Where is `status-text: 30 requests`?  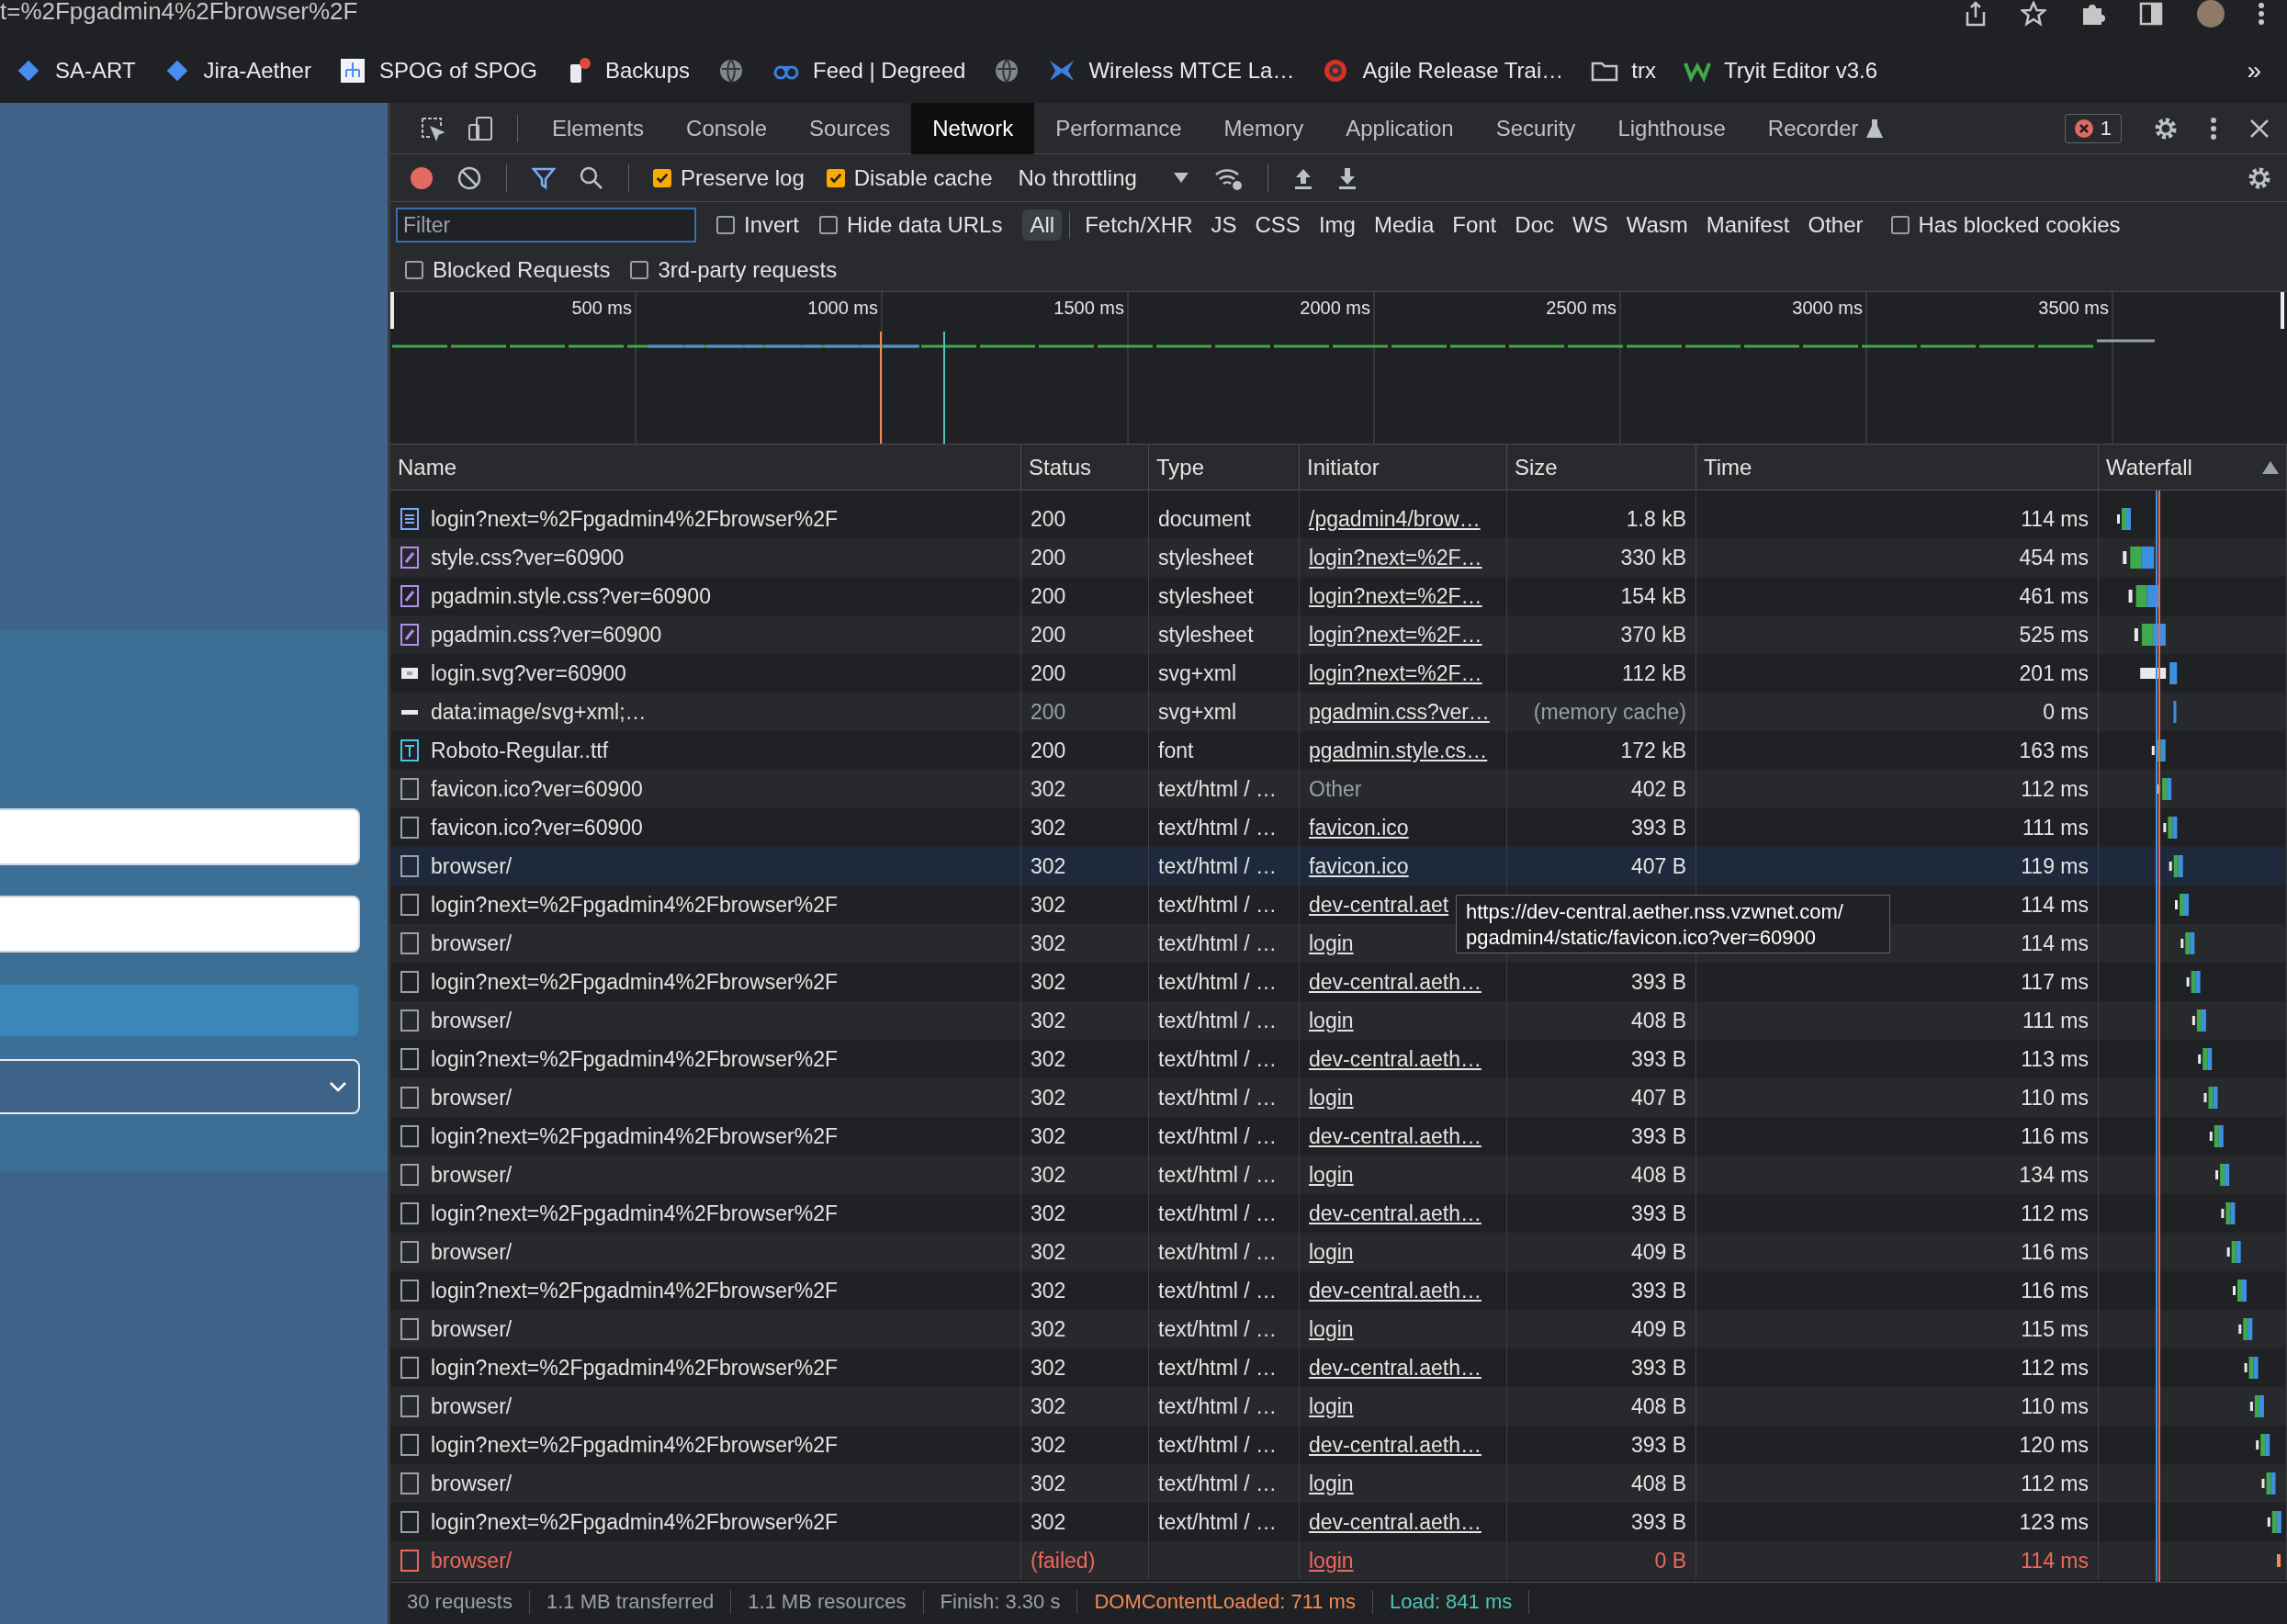 status-text: 30 requests is located at coordinates (460, 1602).